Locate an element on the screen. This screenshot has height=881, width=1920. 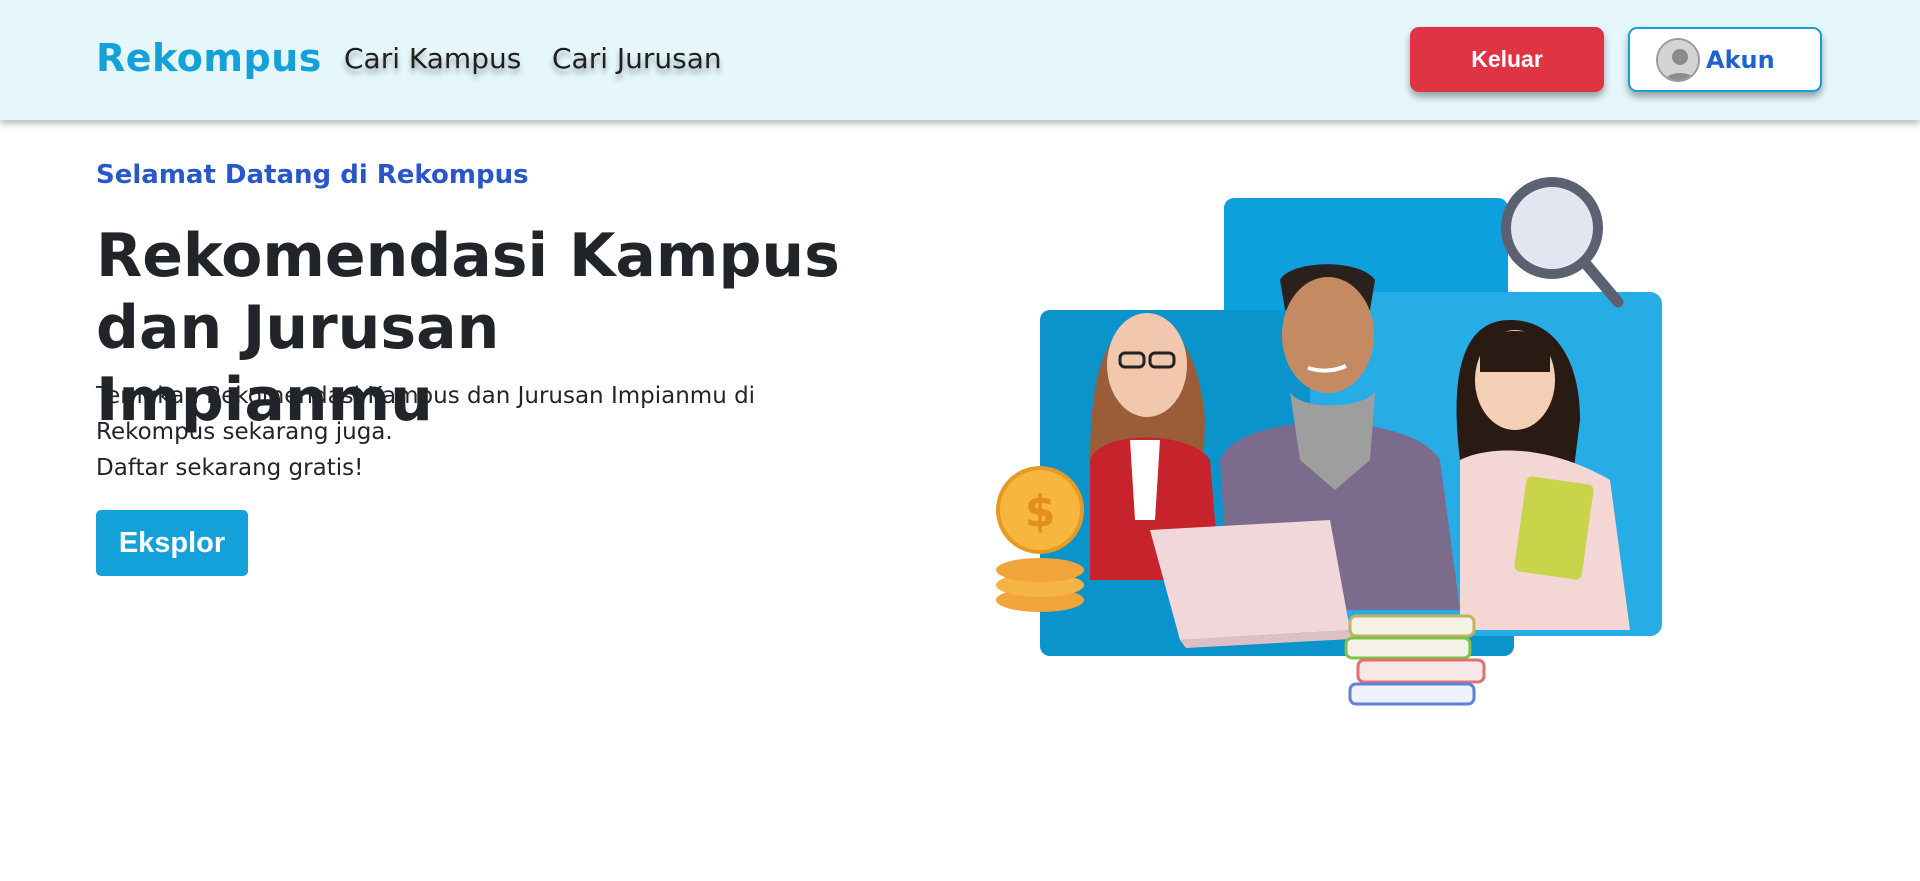
coin-dollar-symbol: $ is located at coordinates (1040, 511).